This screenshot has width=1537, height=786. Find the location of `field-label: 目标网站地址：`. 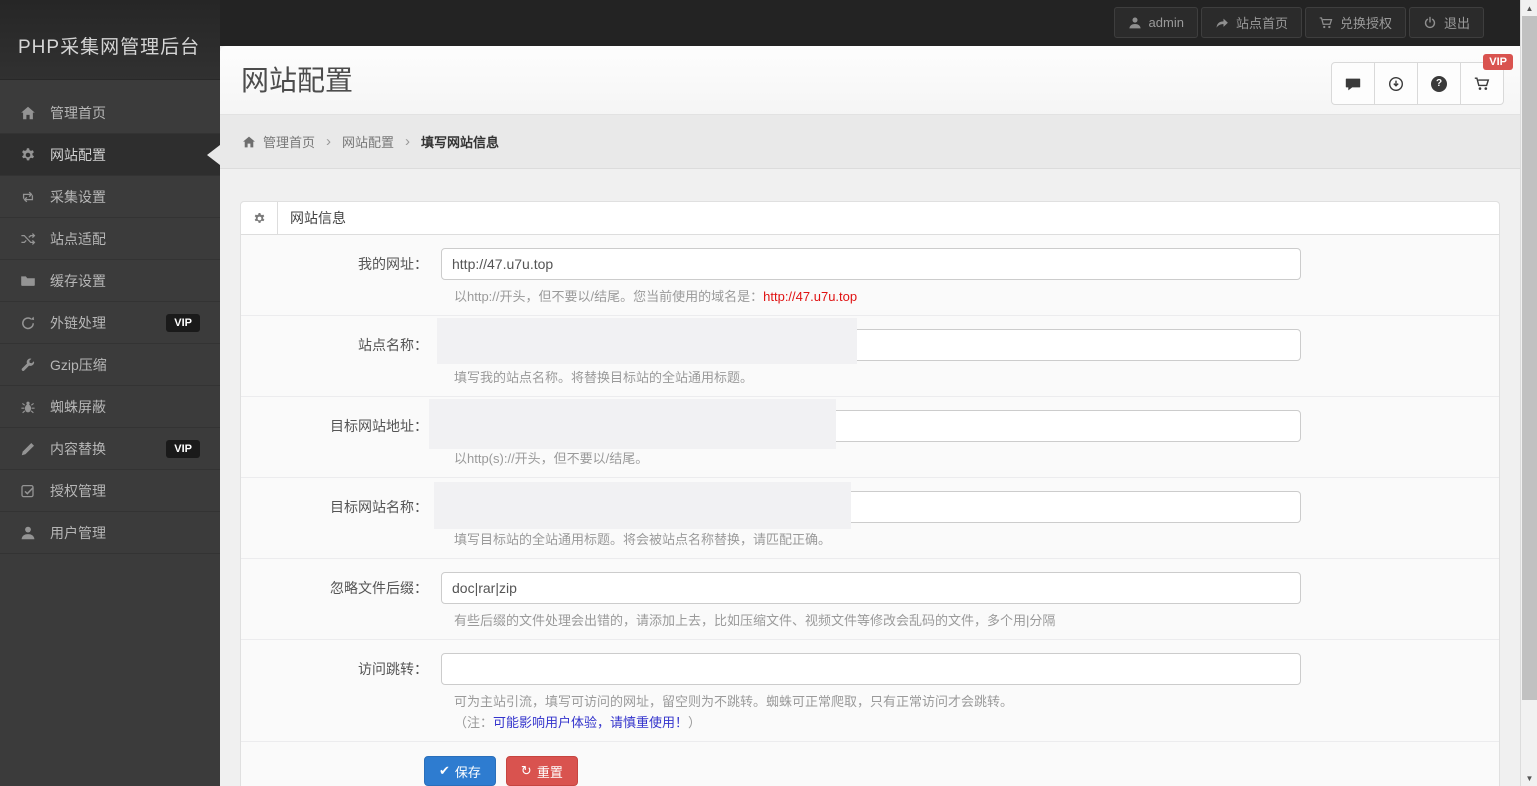

field-label: 目标网站地址： is located at coordinates (379, 426).